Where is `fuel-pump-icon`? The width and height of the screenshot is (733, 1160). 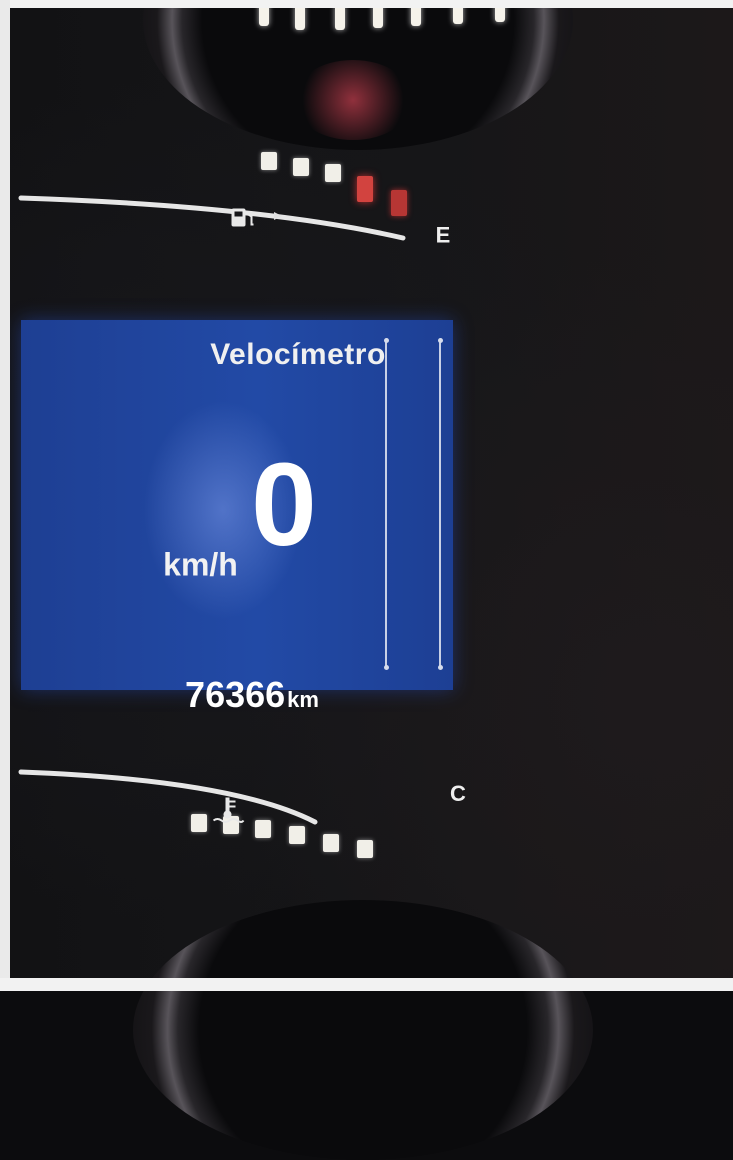
fuel-pump-icon is located at coordinates (243, 219).